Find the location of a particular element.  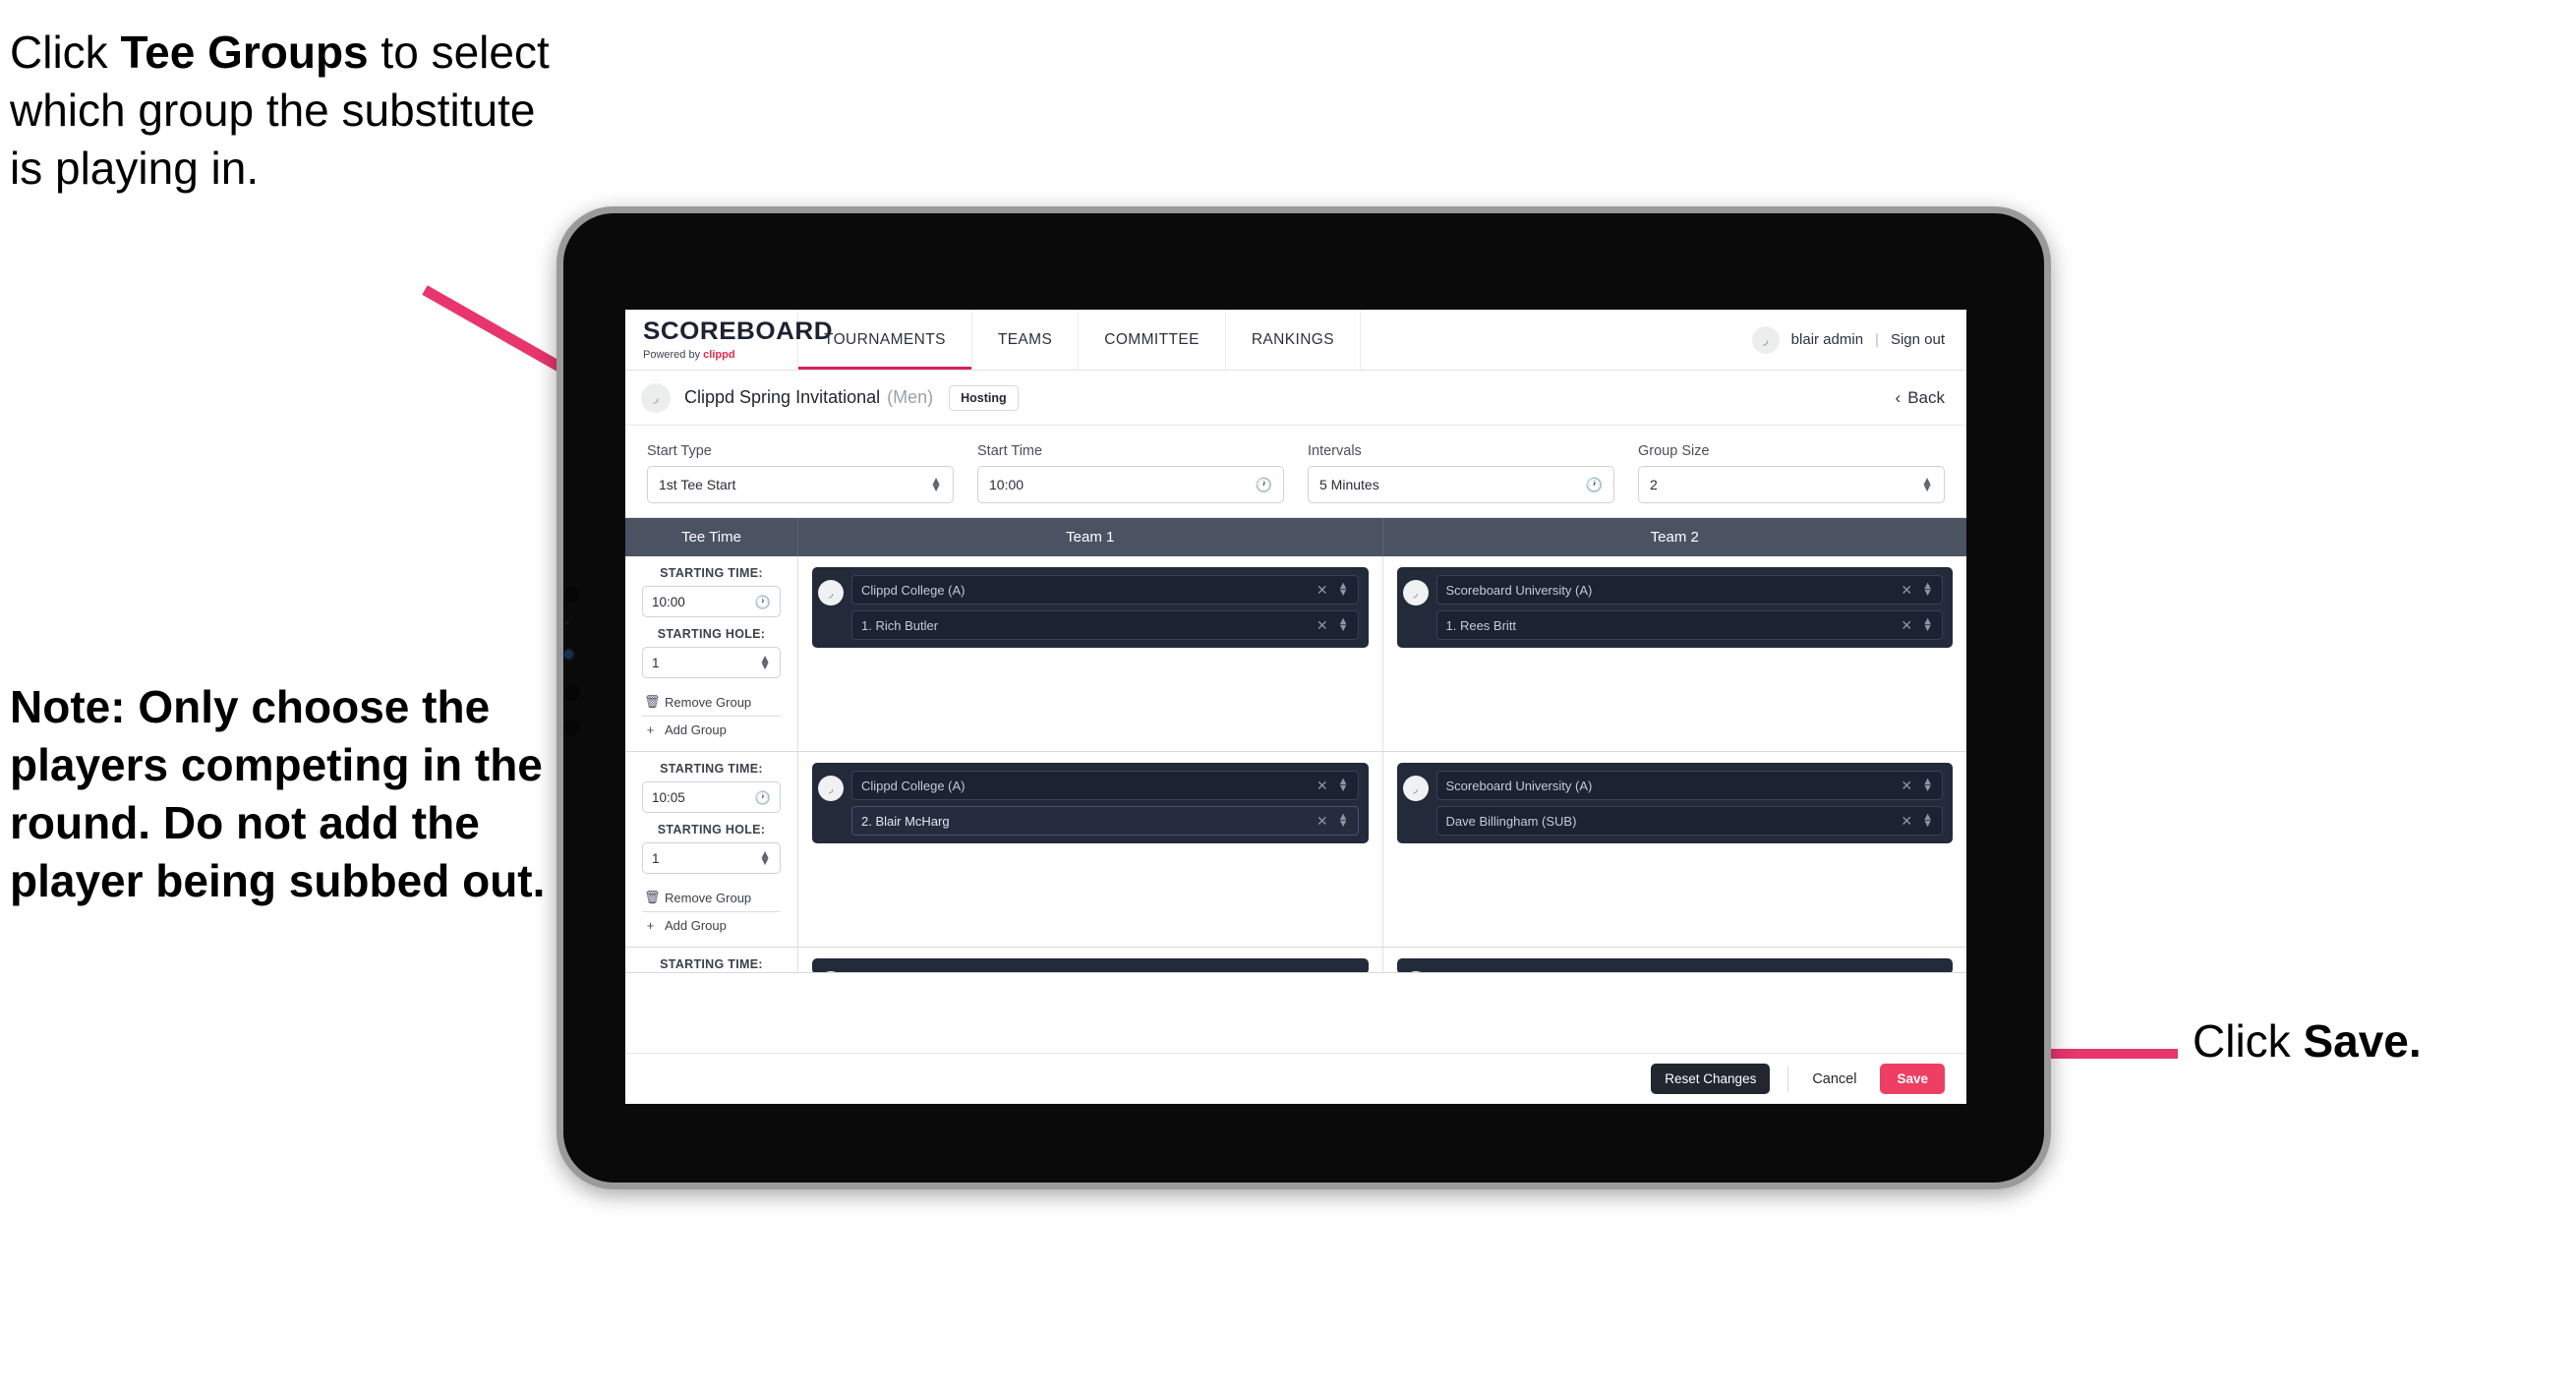

field-start-type: Start Type 1st Tee Start ▲ ▼ is located at coordinates (800, 473).